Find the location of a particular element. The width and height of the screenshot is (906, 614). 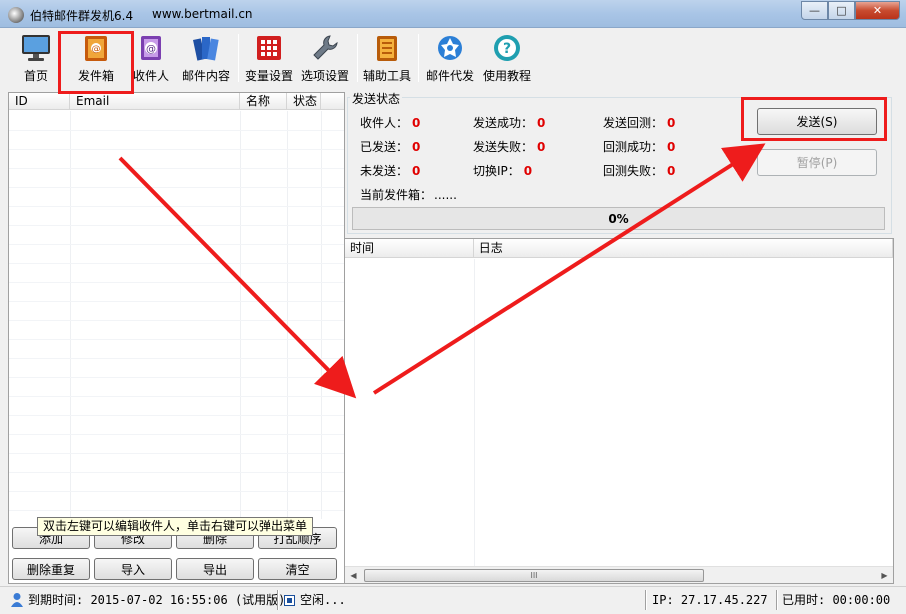

send-status-label: 发送状态 is located at coordinates (376, 98).